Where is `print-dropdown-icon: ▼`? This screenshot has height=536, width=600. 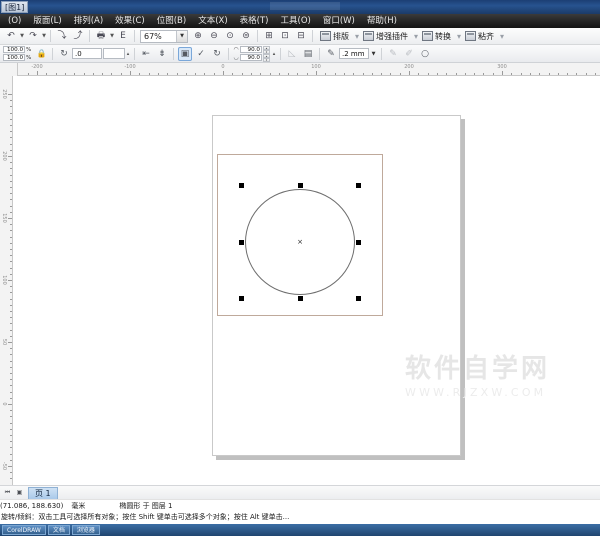
print-dropdown-icon: ▼ is located at coordinates (112, 36).